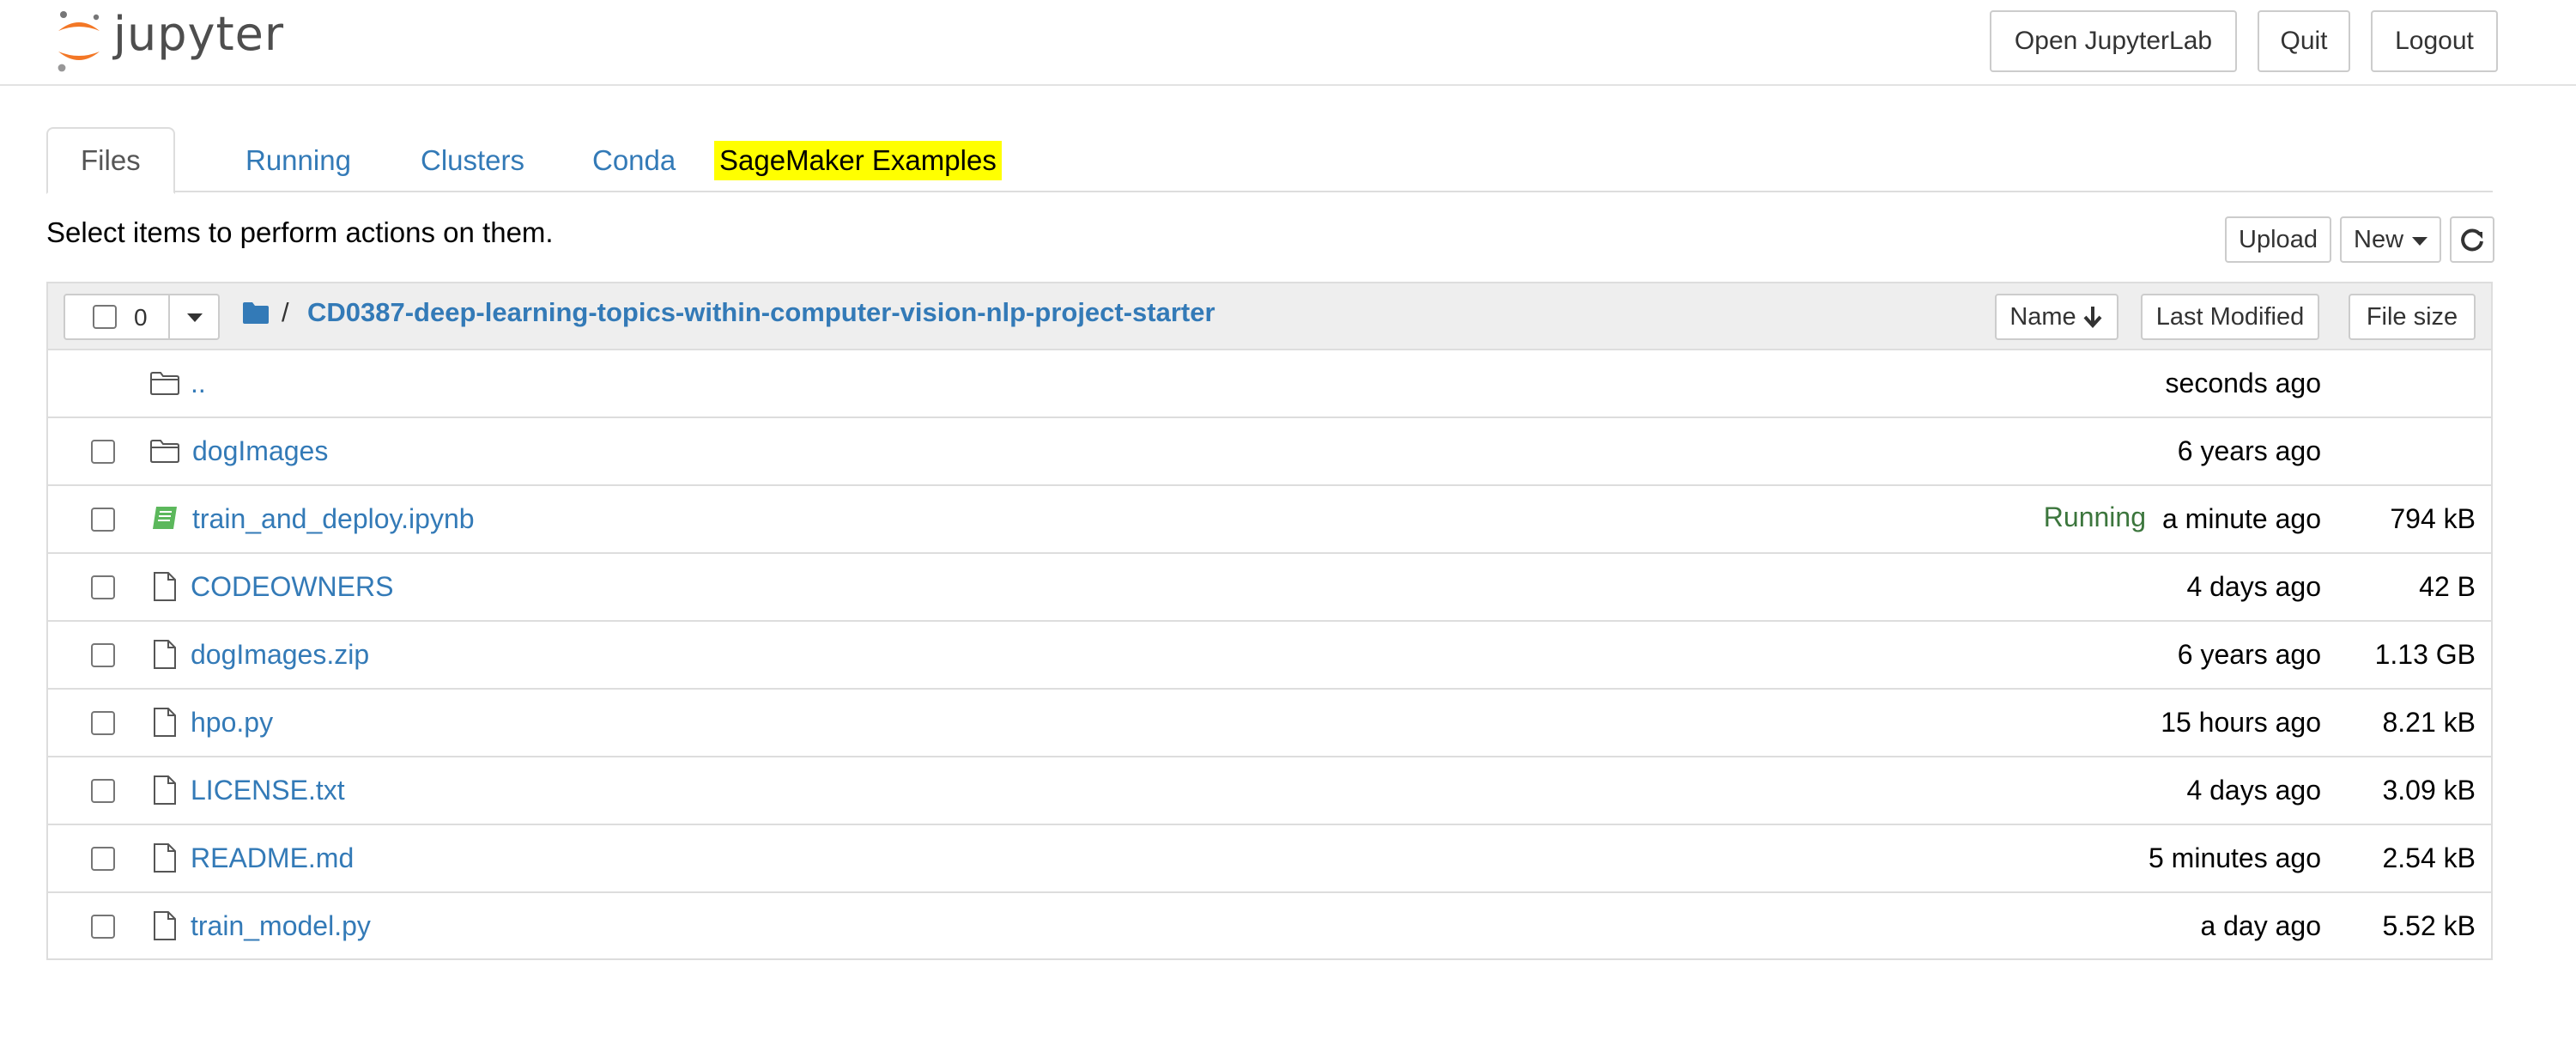  What do you see at coordinates (1269, 859) in the screenshot?
I see `list-item: README.md 5 minutes ago 2.54 kB` at bounding box center [1269, 859].